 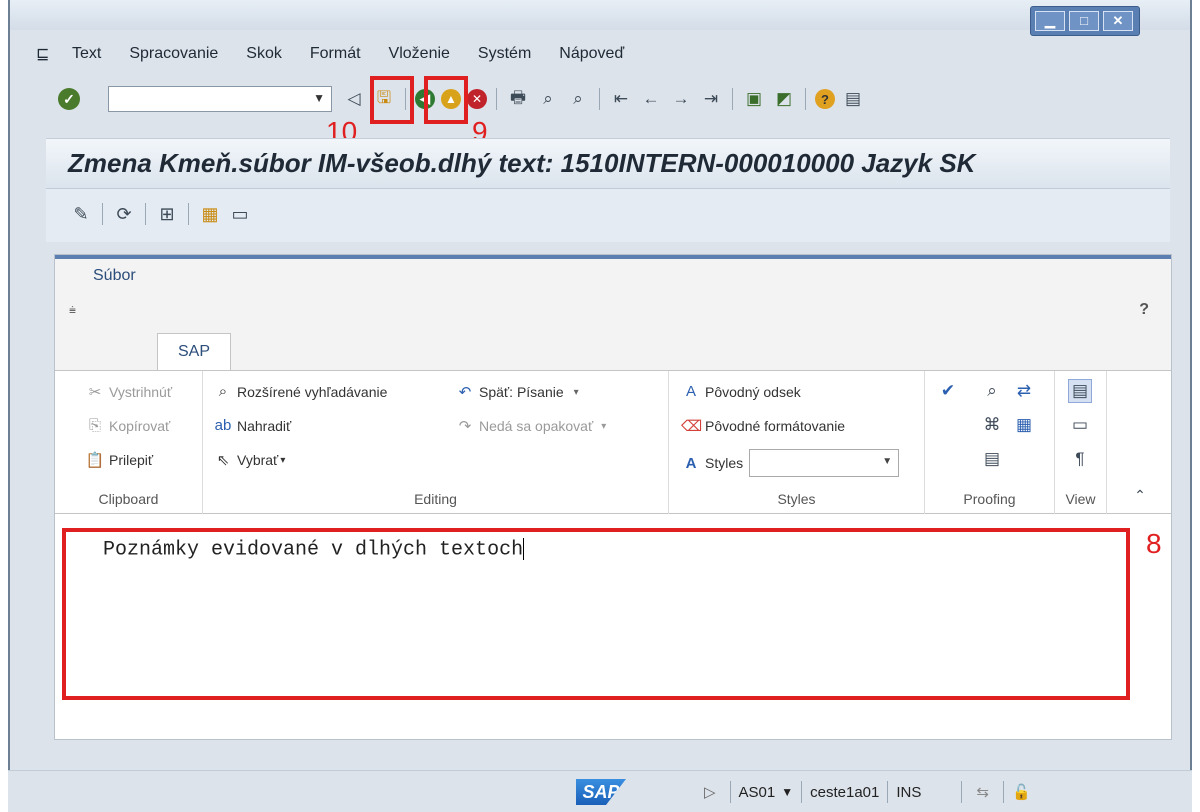 What do you see at coordinates (249, 460) in the screenshot?
I see `select-button: ⇖ Vybrať ▾` at bounding box center [249, 460].